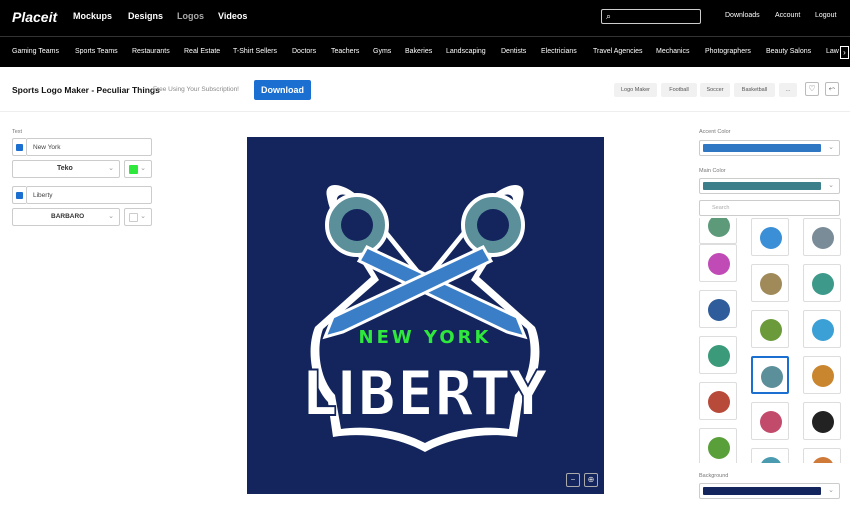 The image size is (850, 506). What do you see at coordinates (635, 90) in the screenshot?
I see `tag-chip: Logo Maker` at bounding box center [635, 90].